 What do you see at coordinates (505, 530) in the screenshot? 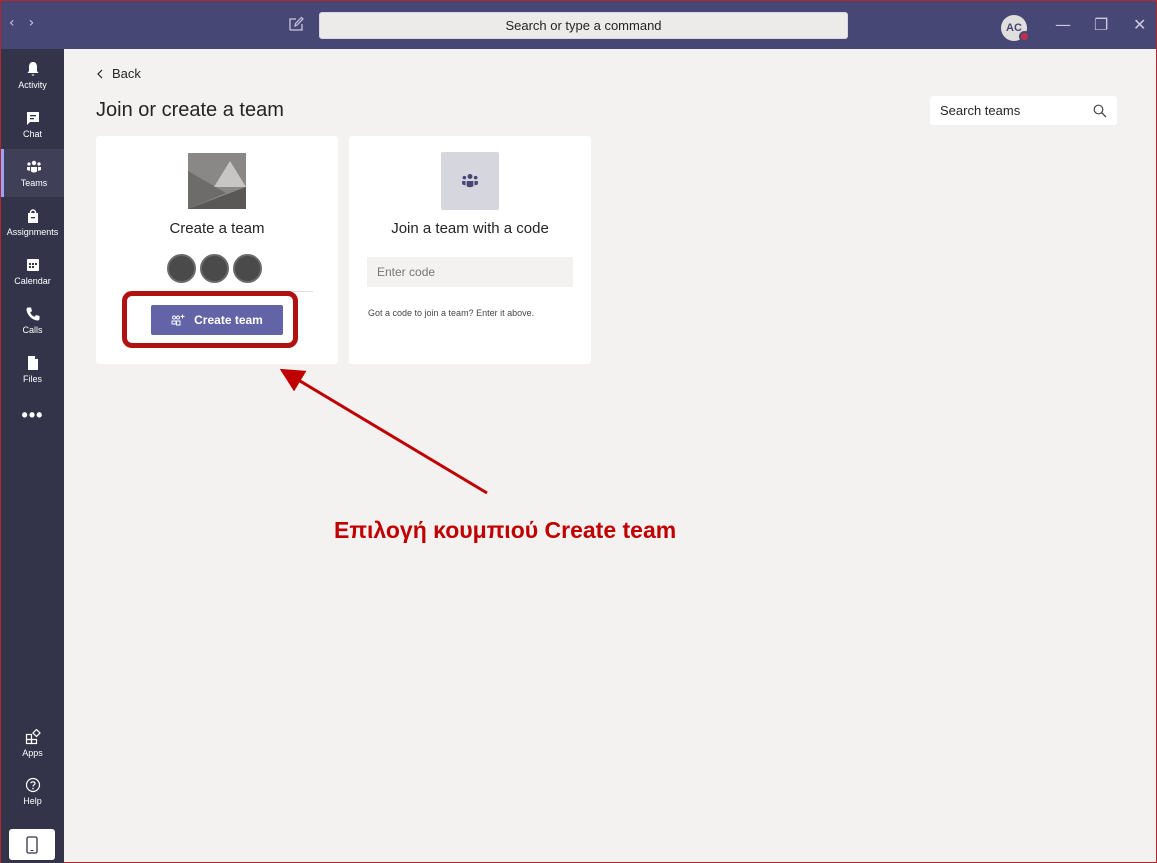
I see `annotation-caption: Επιλογή κουμπιού Create team` at bounding box center [505, 530].